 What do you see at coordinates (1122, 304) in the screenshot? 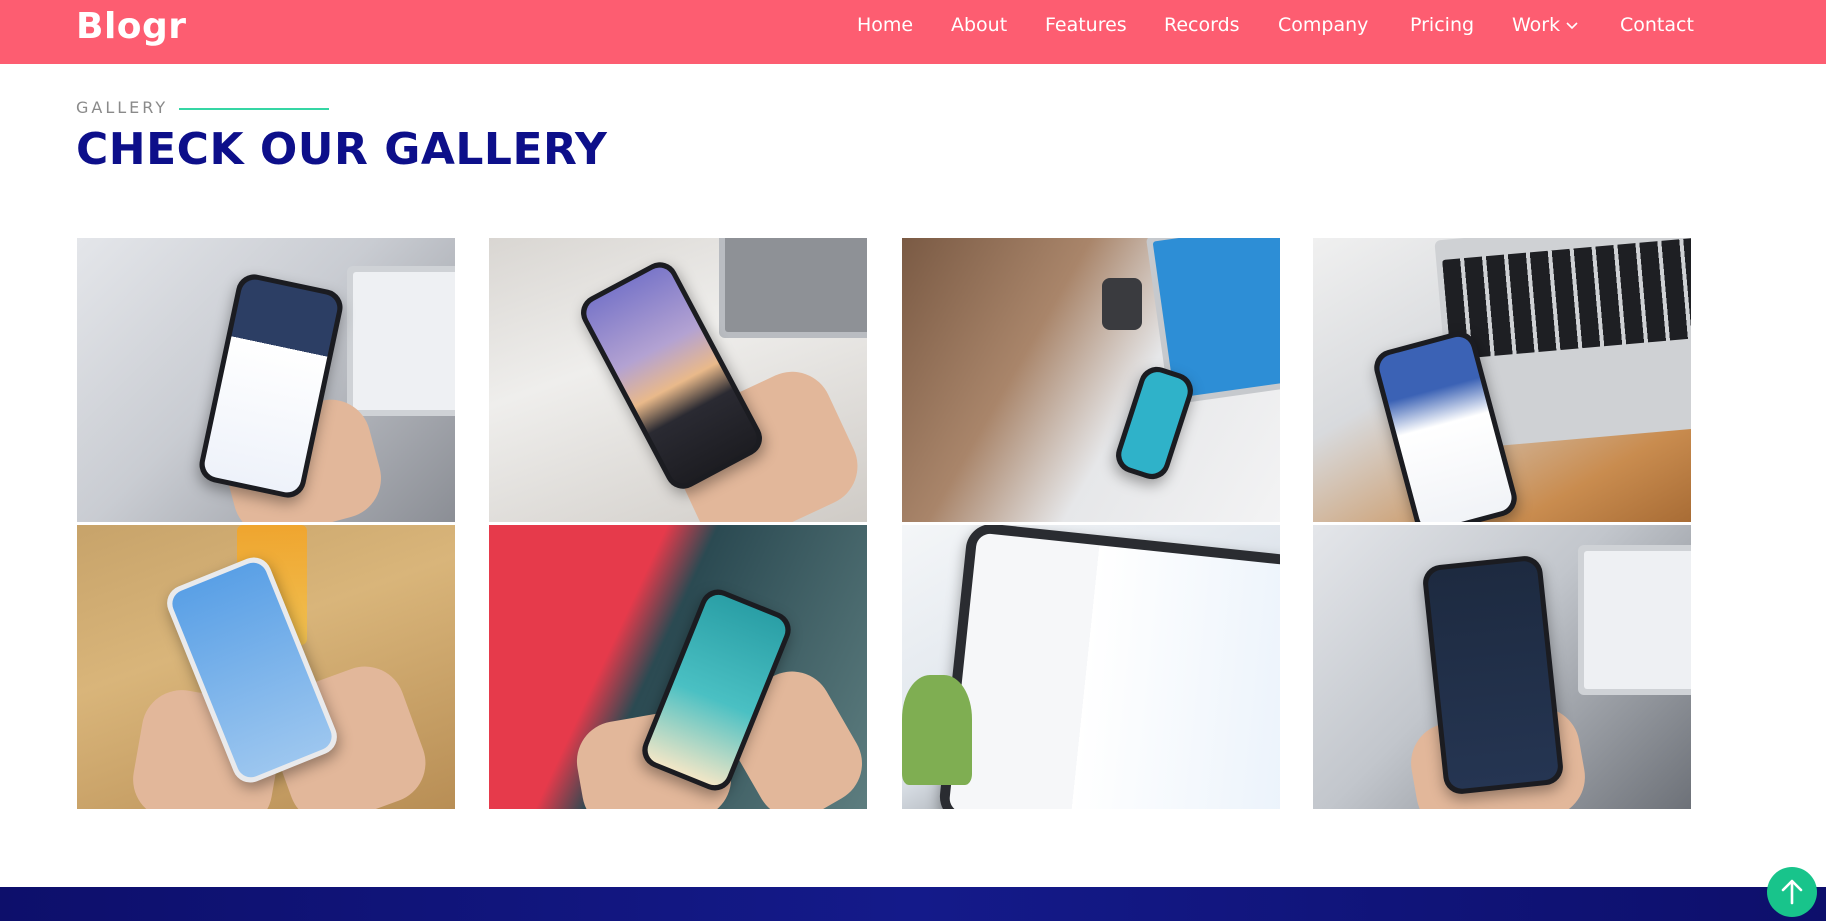
I see `camera-lens-shape` at bounding box center [1122, 304].